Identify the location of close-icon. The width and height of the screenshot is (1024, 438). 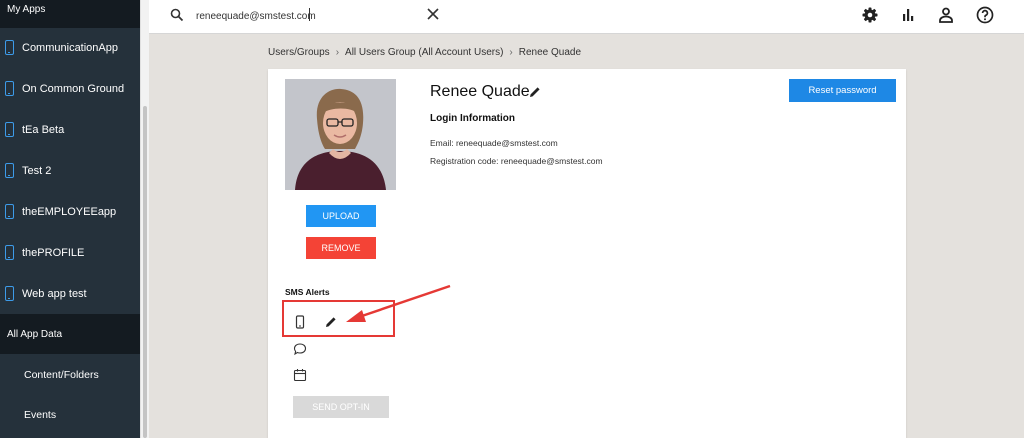
(433, 14).